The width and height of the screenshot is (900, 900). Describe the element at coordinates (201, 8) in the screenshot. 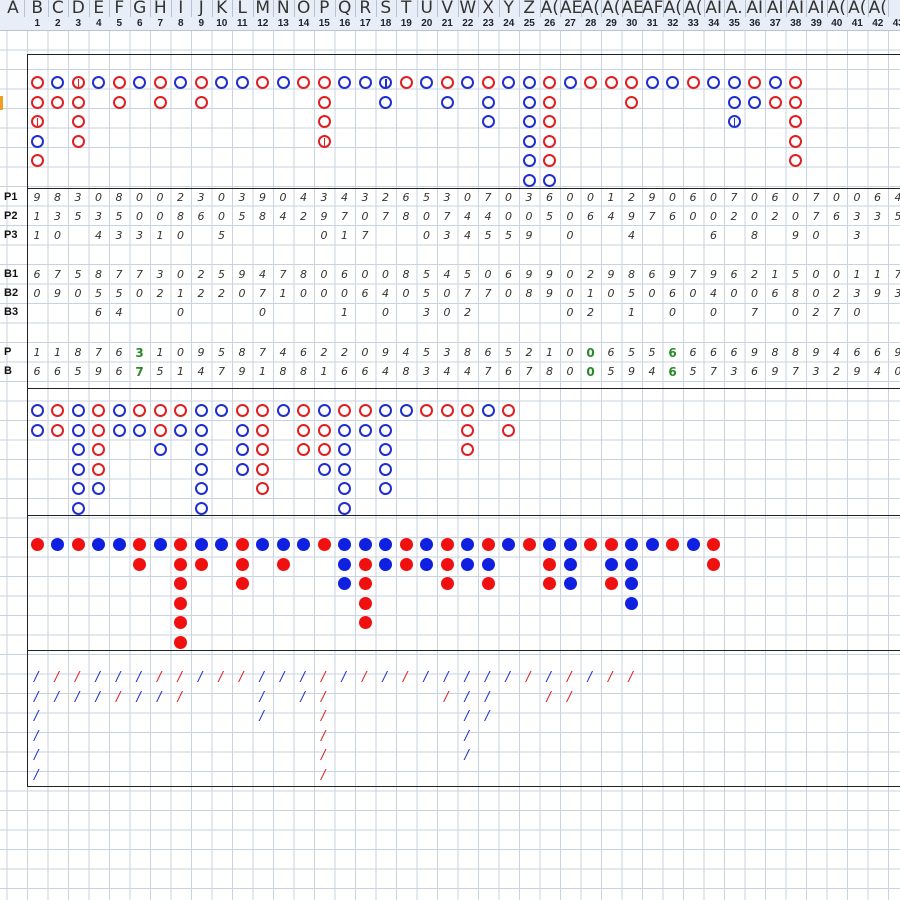

I see `column-letter: J` at that location.